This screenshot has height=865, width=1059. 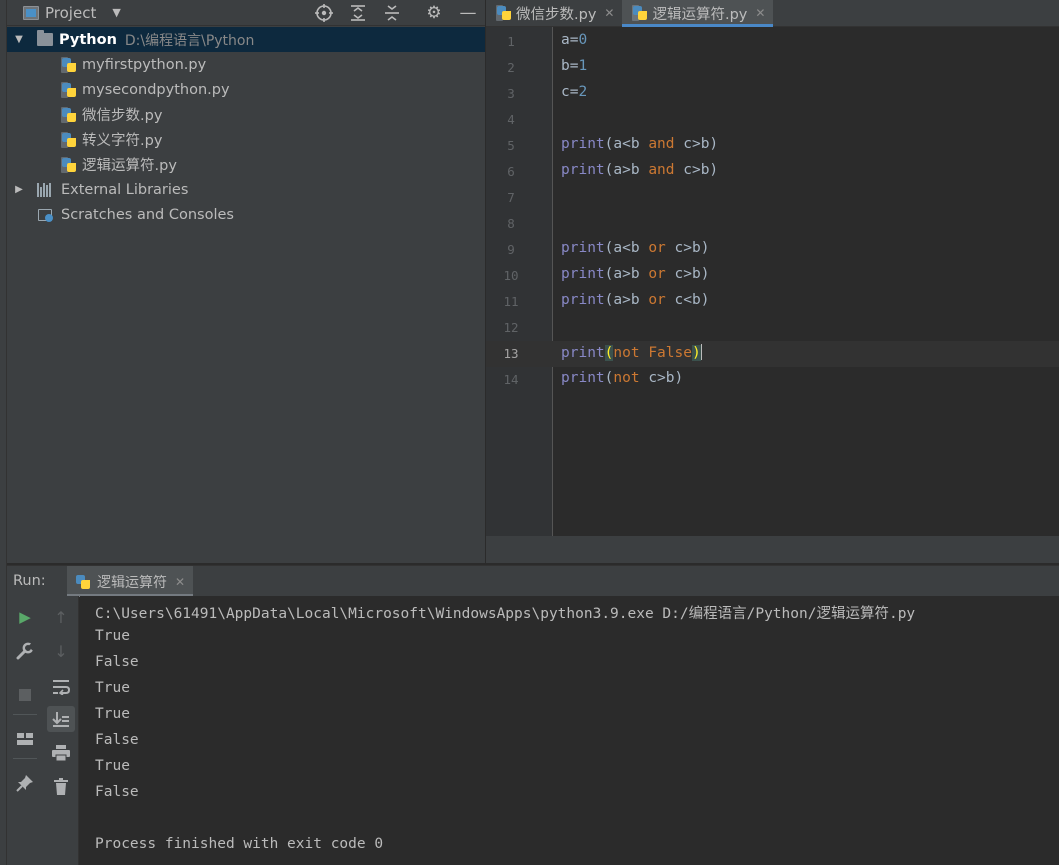 What do you see at coordinates (246, 114) in the screenshot?
I see `tree-file-wechat-steps: 微信步数.py` at bounding box center [246, 114].